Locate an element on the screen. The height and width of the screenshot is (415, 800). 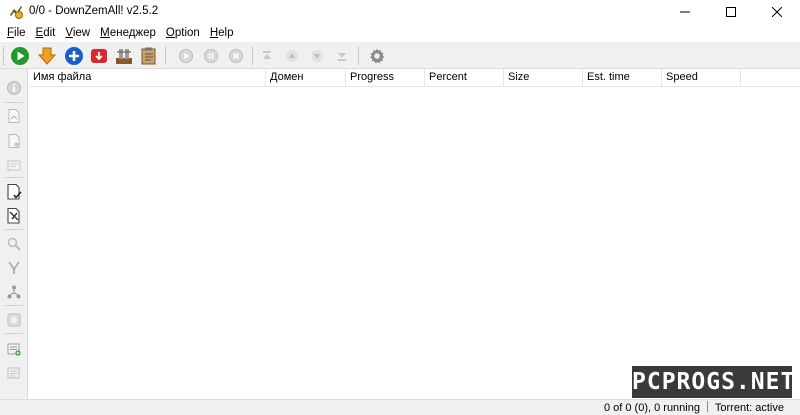
menu-view: View is located at coordinates (77, 33).